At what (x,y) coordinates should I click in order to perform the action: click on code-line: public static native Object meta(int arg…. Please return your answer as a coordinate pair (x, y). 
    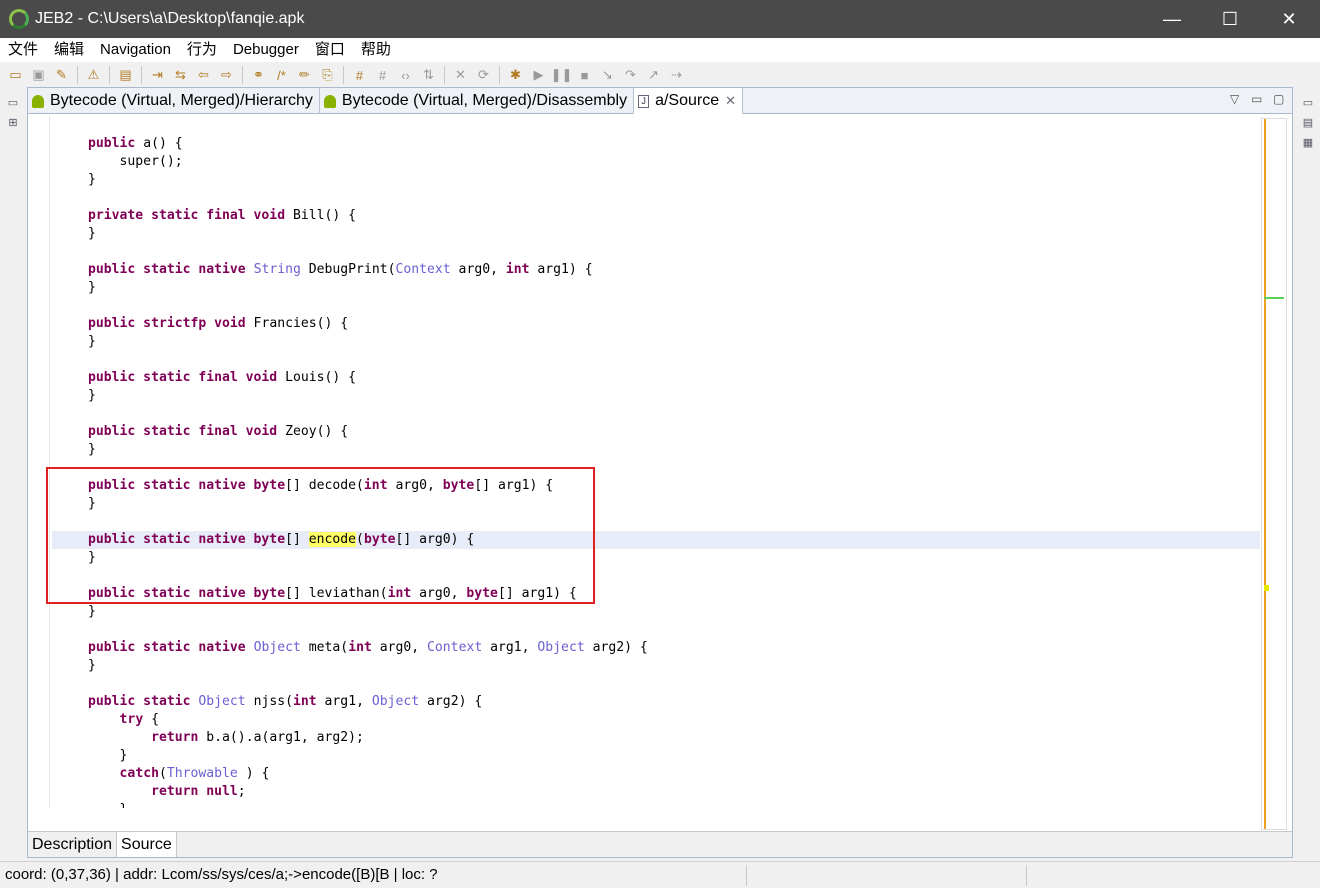
    Looking at the image, I should click on (368, 648).